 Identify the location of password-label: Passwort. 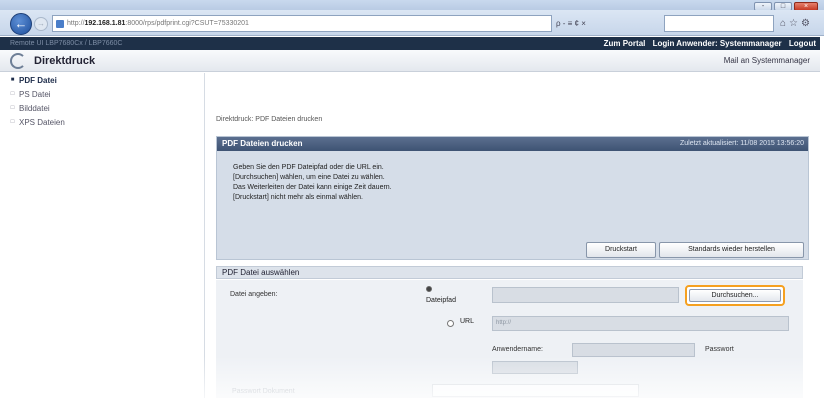
(719, 349).